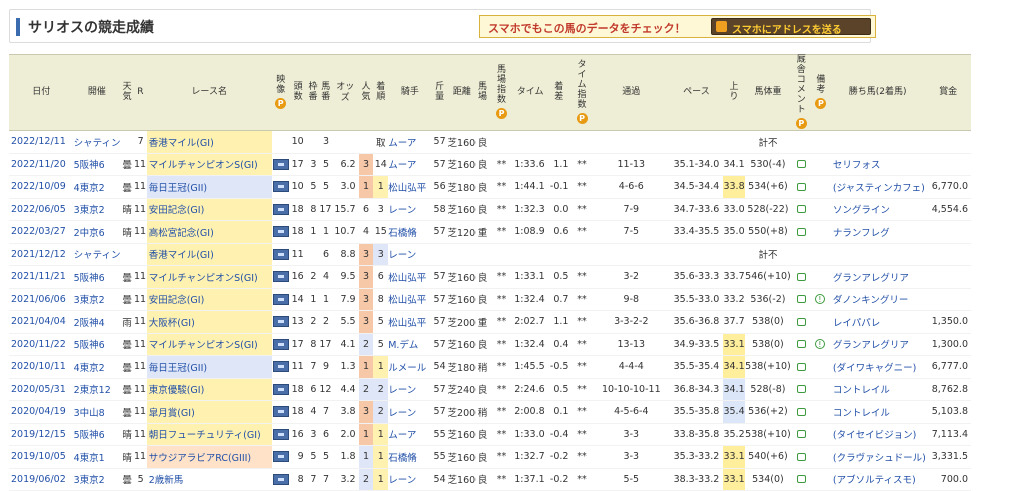  What do you see at coordinates (877, 232) in the screenshot?
I see `winner-cell: ナランフレグ` at bounding box center [877, 232].